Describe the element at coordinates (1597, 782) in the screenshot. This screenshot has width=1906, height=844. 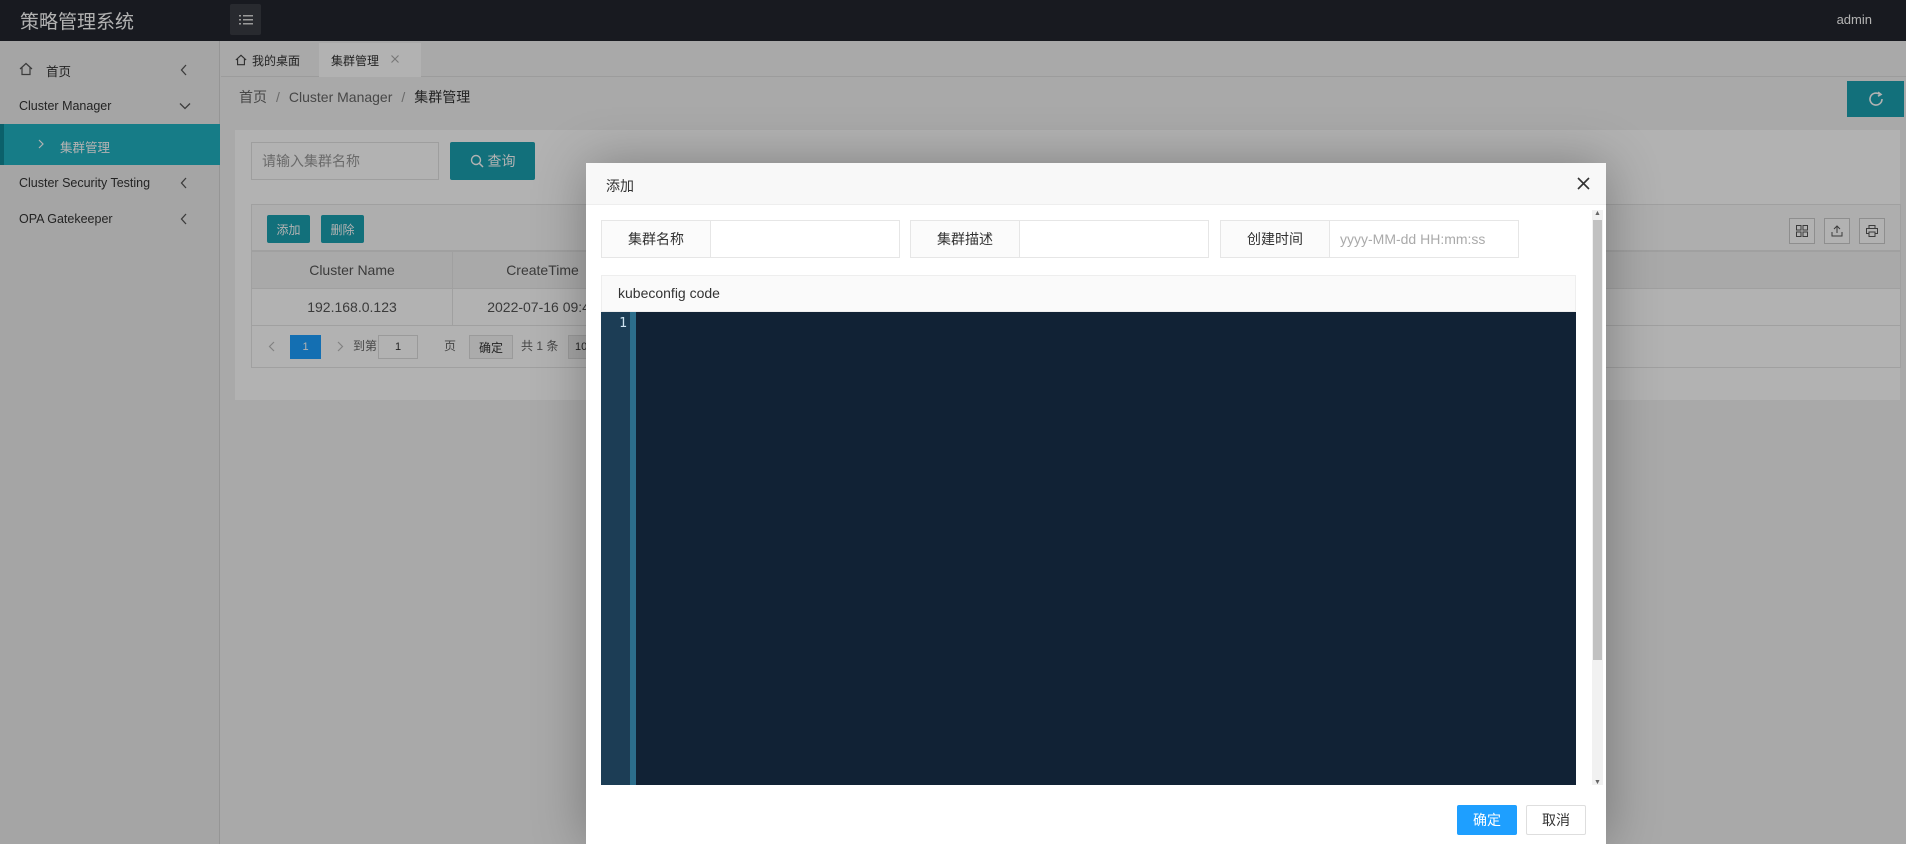
I see `scroll-down-icon: ▼` at that location.